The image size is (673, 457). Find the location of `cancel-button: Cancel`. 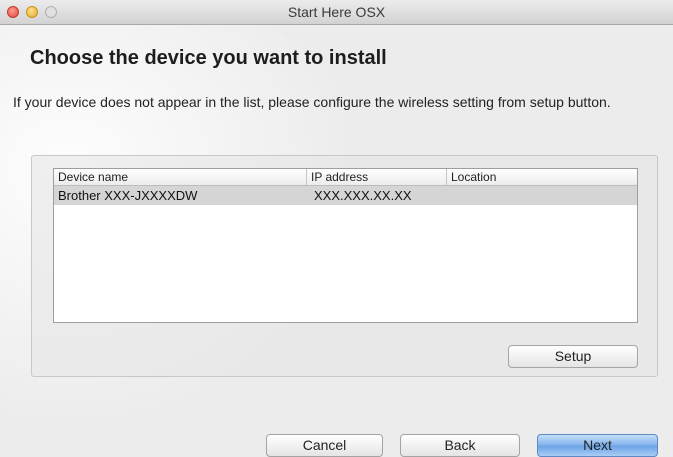

cancel-button: Cancel is located at coordinates (324, 445).